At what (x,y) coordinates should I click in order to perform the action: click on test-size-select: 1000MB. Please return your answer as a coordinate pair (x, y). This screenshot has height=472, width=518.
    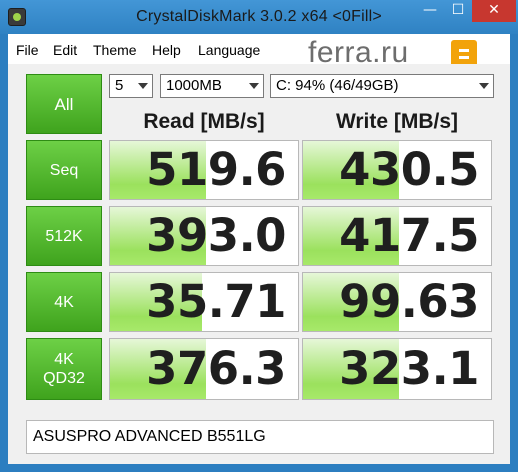
    Looking at the image, I should click on (212, 86).